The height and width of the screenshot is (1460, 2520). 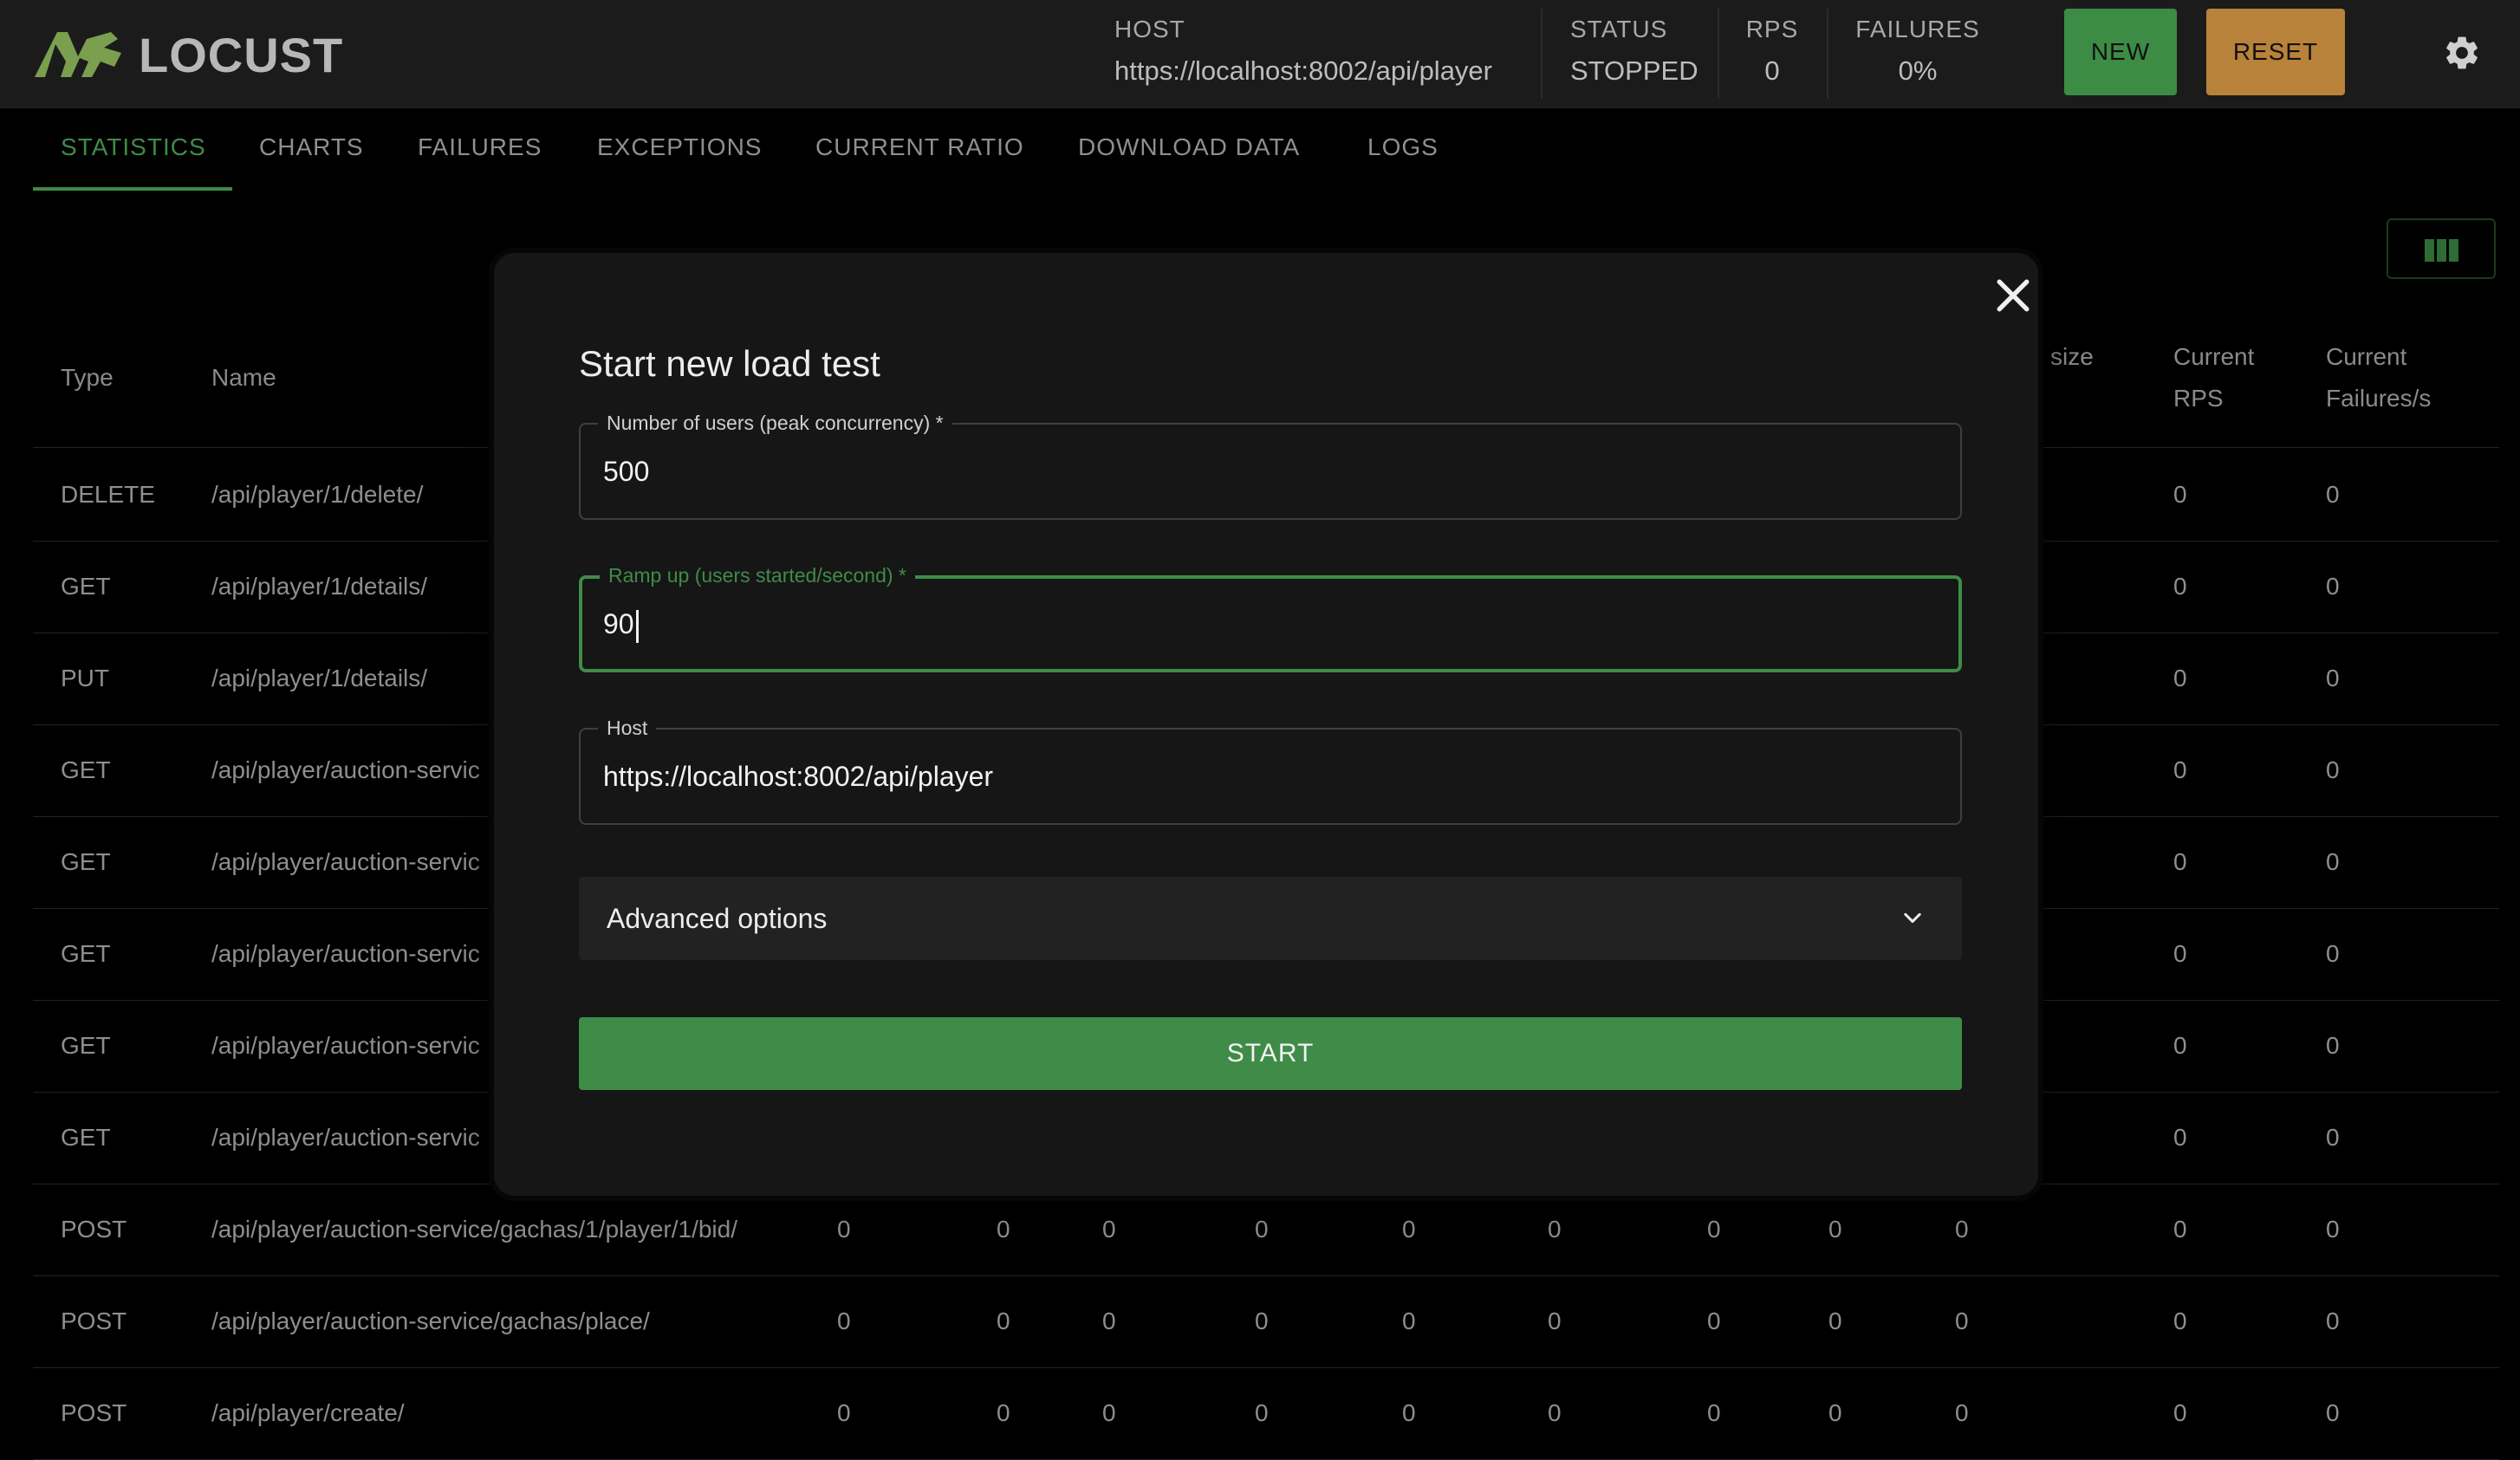 I want to click on failures-stat: FAILURES 0%, so click(x=1917, y=52).